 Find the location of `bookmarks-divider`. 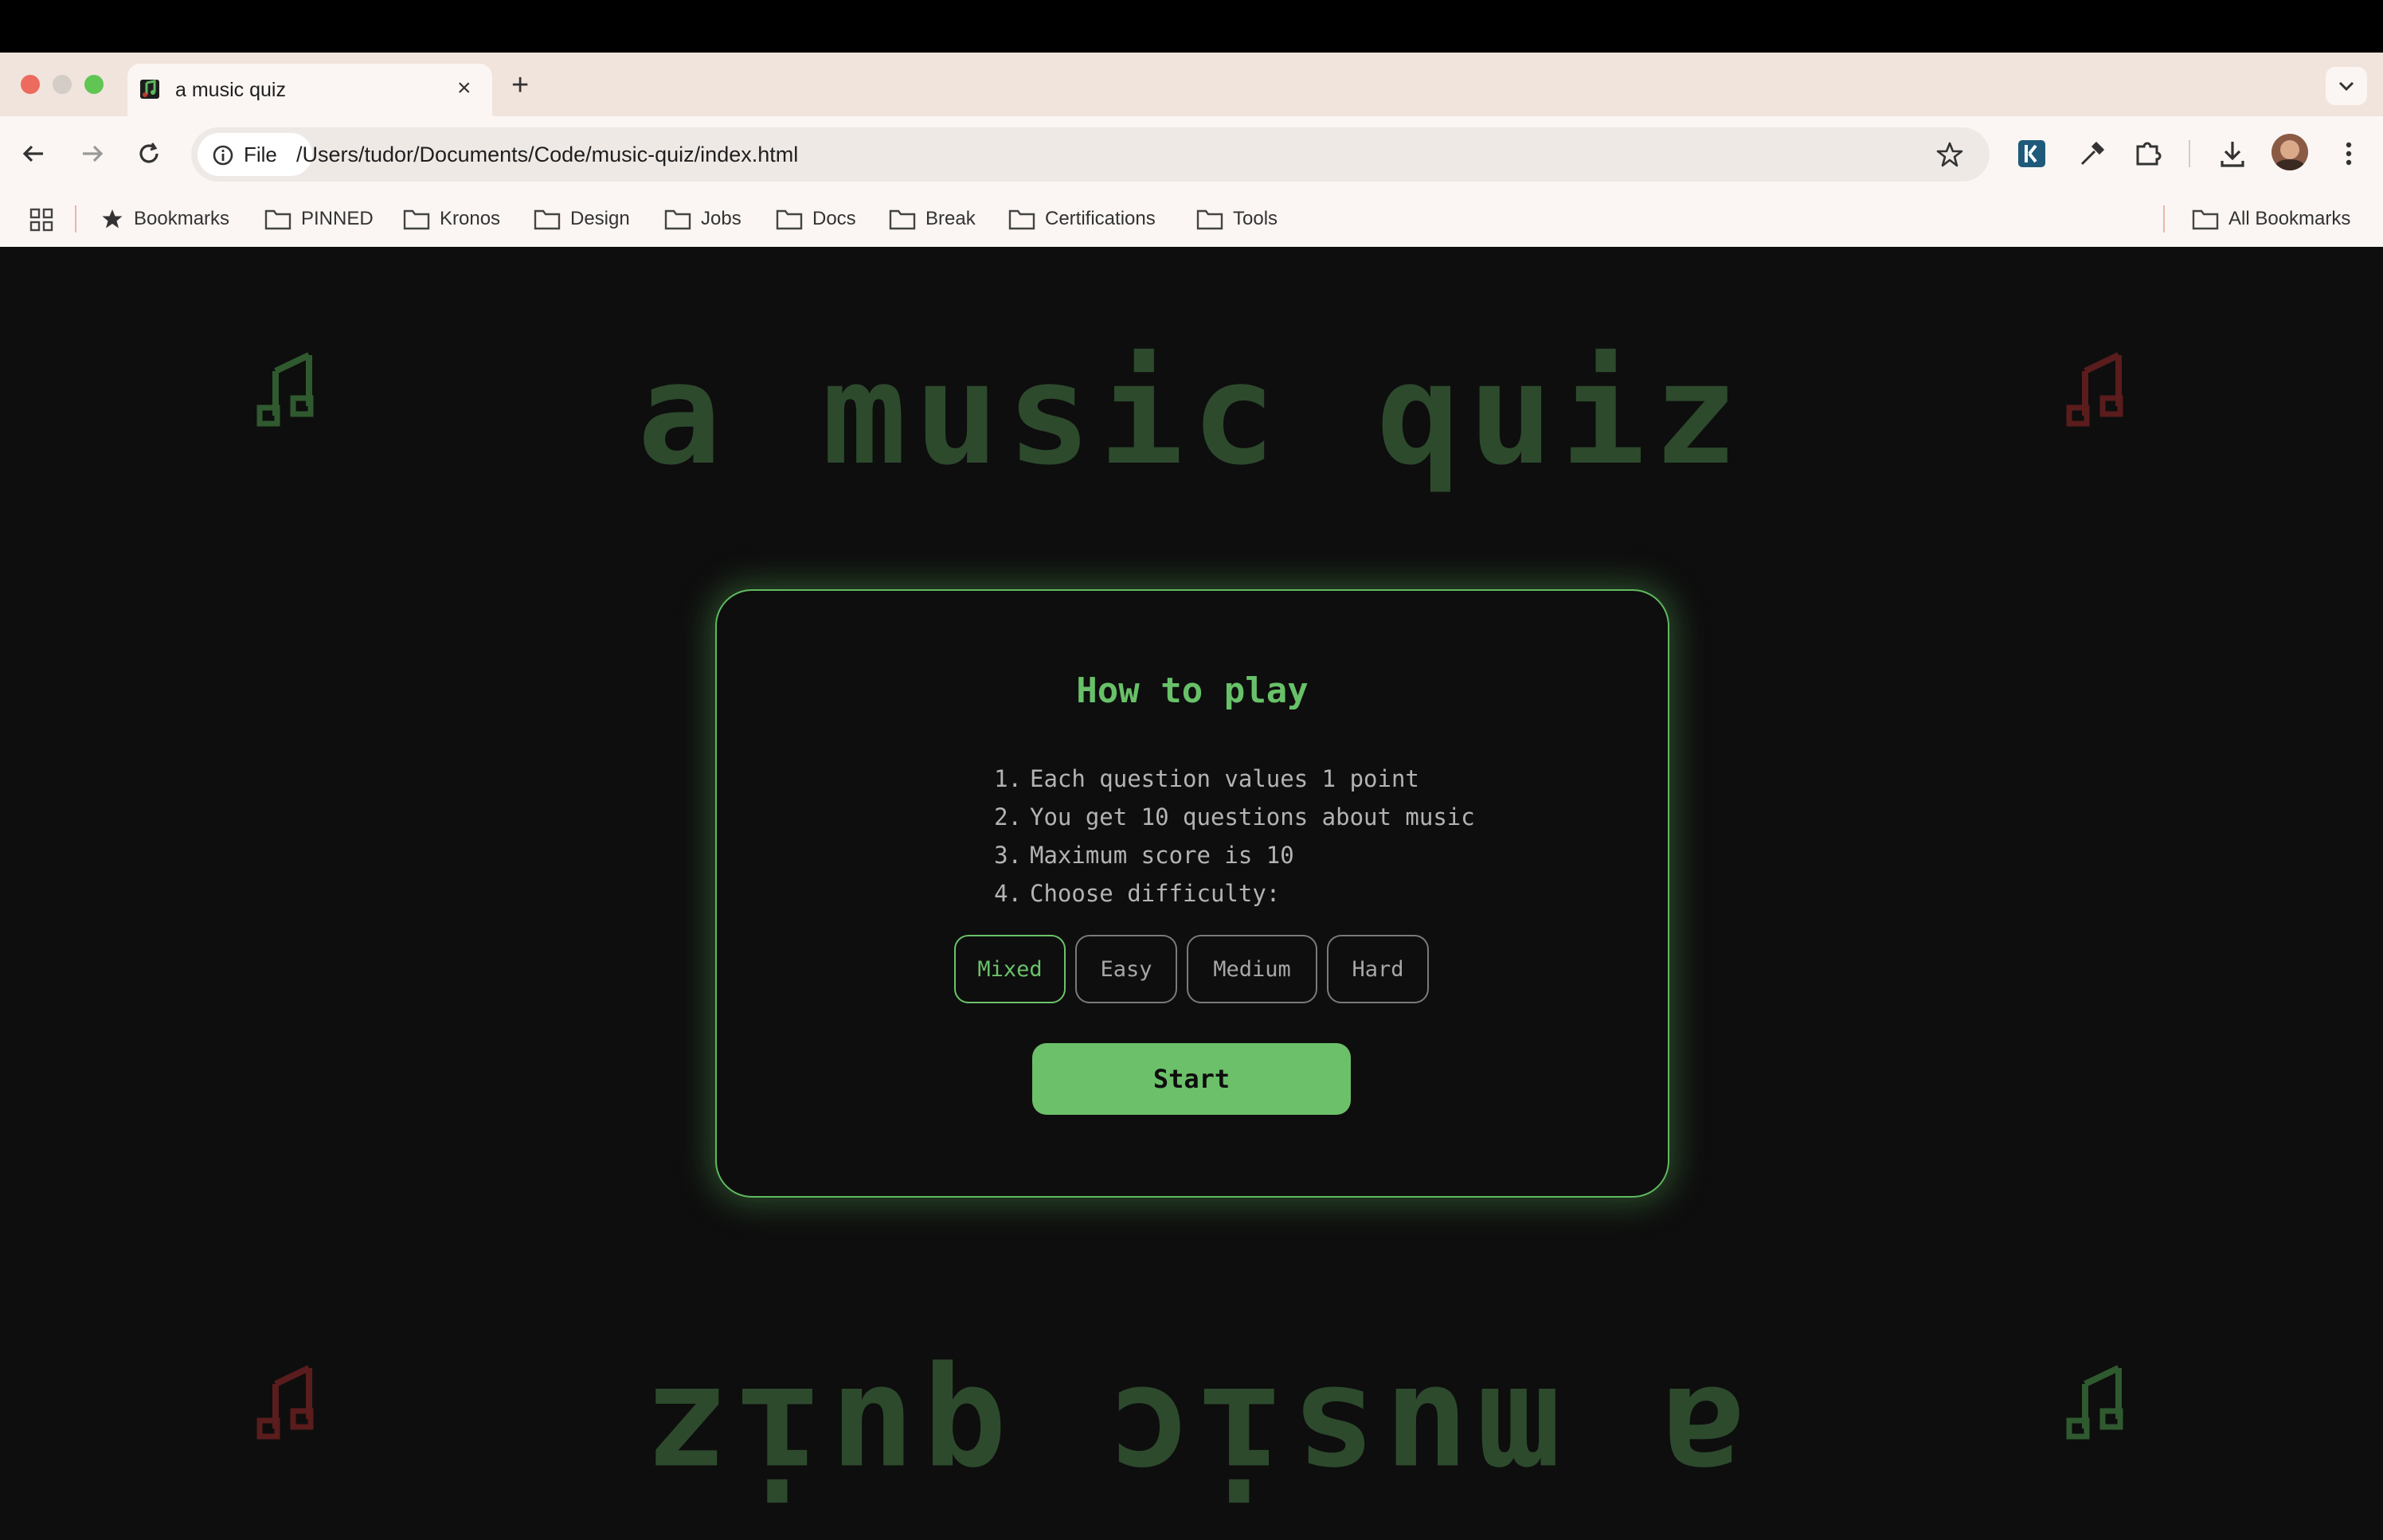

bookmarks-divider is located at coordinates (75, 219).